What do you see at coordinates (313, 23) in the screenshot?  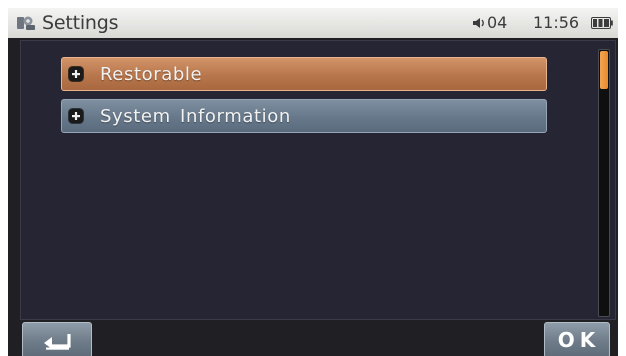 I see `title-bar: Settings 04 11:56` at bounding box center [313, 23].